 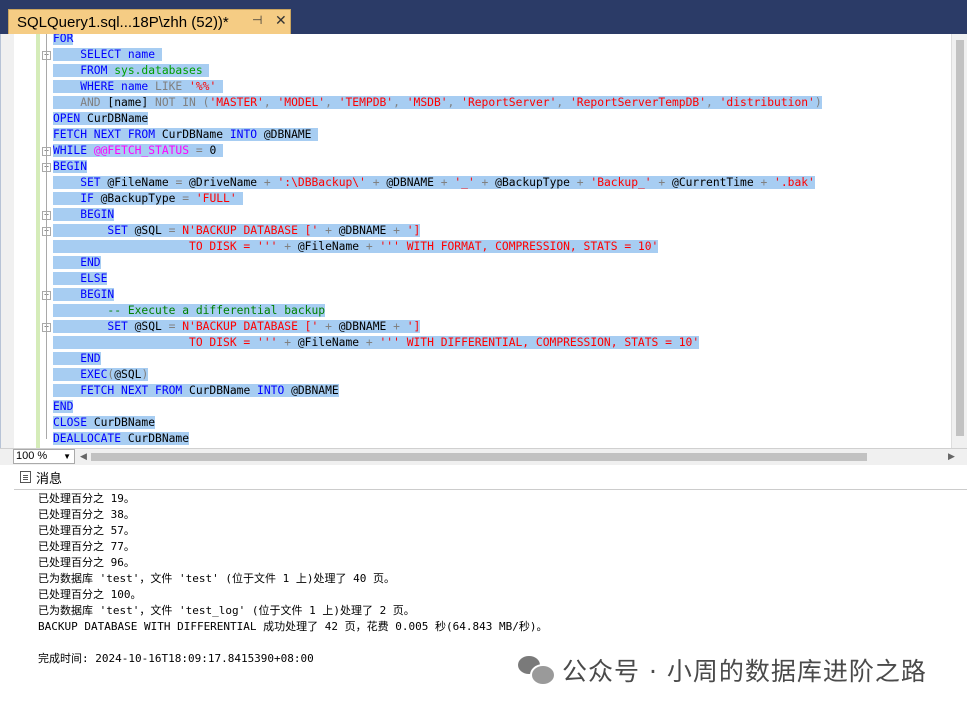 What do you see at coordinates (176, 658) in the screenshot?
I see `message-line: 完成时间: 2024-10-16T18:09:17.8415390+08:00` at bounding box center [176, 658].